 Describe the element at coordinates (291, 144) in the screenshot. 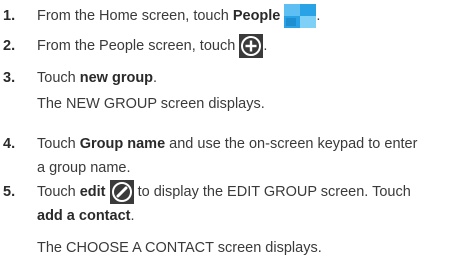

I see `step-text-end: and use the on-screen keypad to enter` at that location.